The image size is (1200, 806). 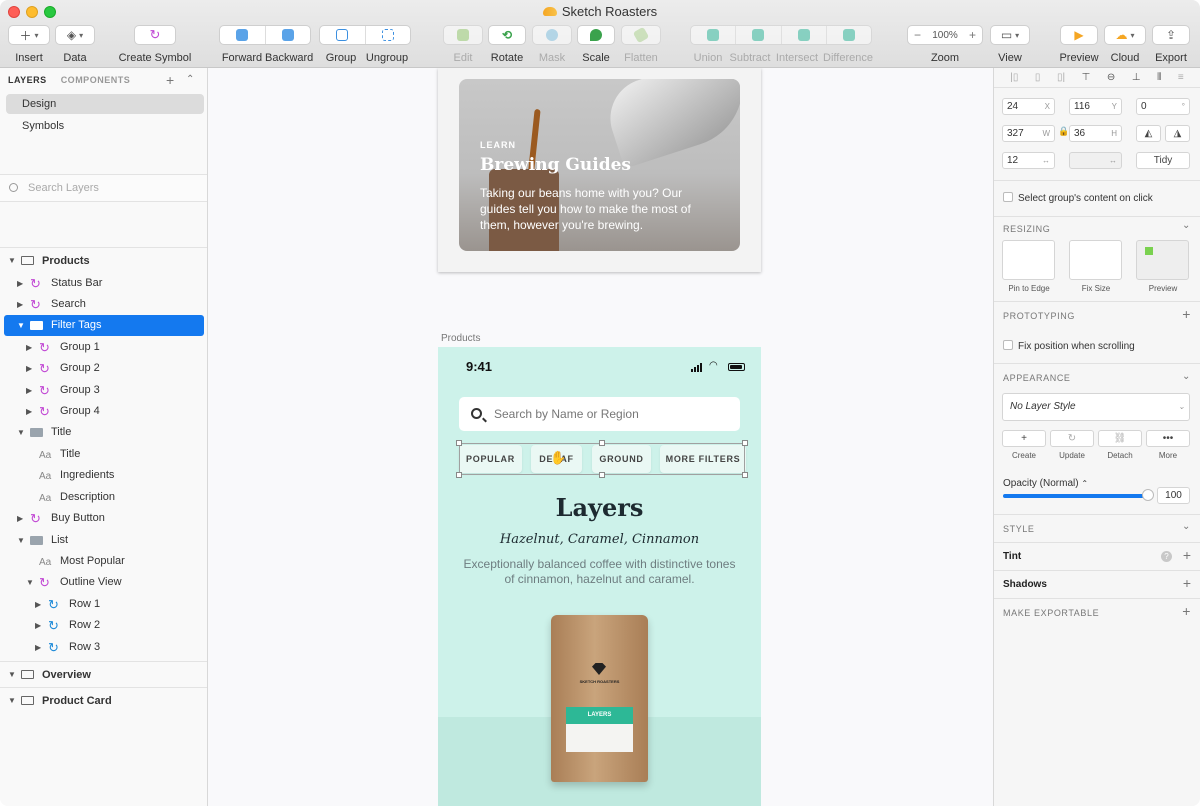 I want to click on layer-row: ▼ Title, so click(x=103, y=432).